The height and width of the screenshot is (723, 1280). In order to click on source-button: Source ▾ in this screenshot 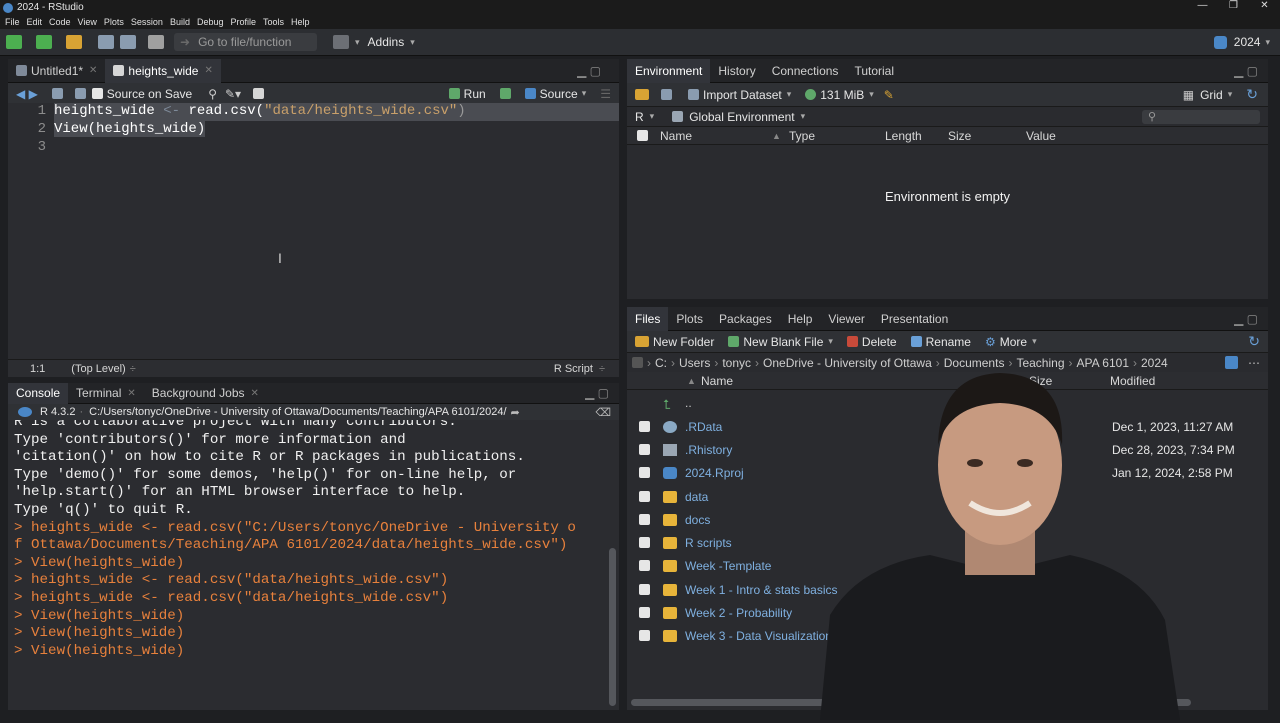, I will do `click(555, 94)`.